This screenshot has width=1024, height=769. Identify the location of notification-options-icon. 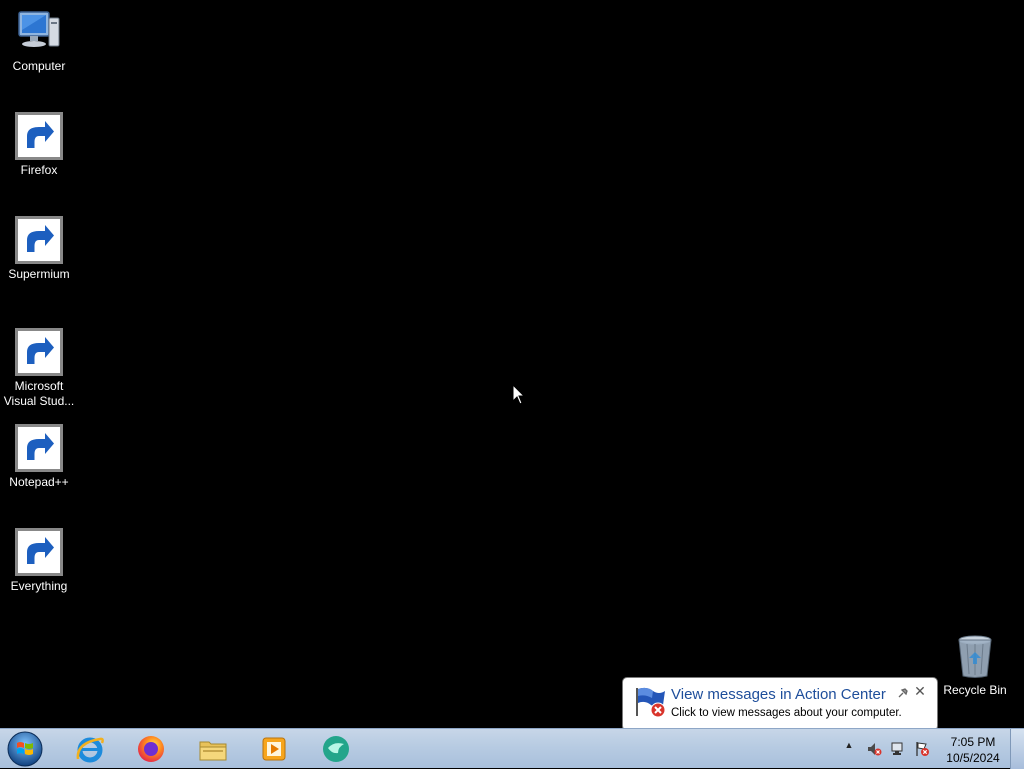
(903, 693).